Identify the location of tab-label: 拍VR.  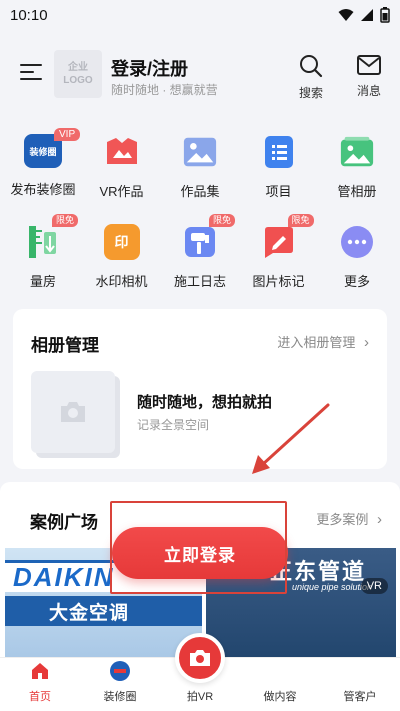
(200, 697).